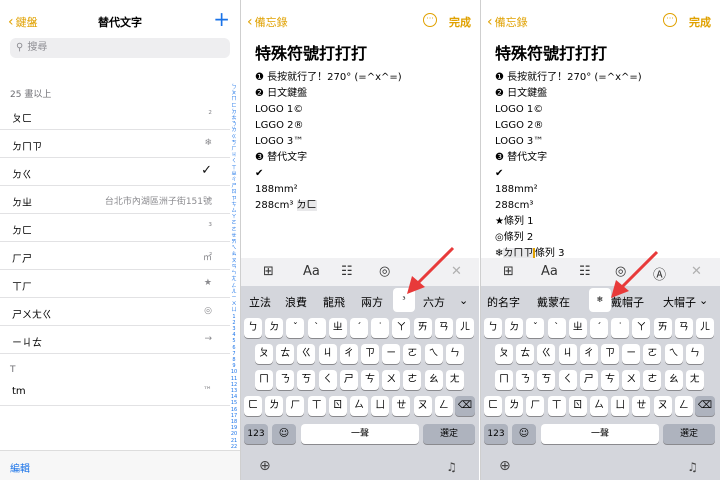 This screenshot has width=720, height=480. Describe the element at coordinates (115, 392) in the screenshot. I see `list-item: tm ™` at that location.